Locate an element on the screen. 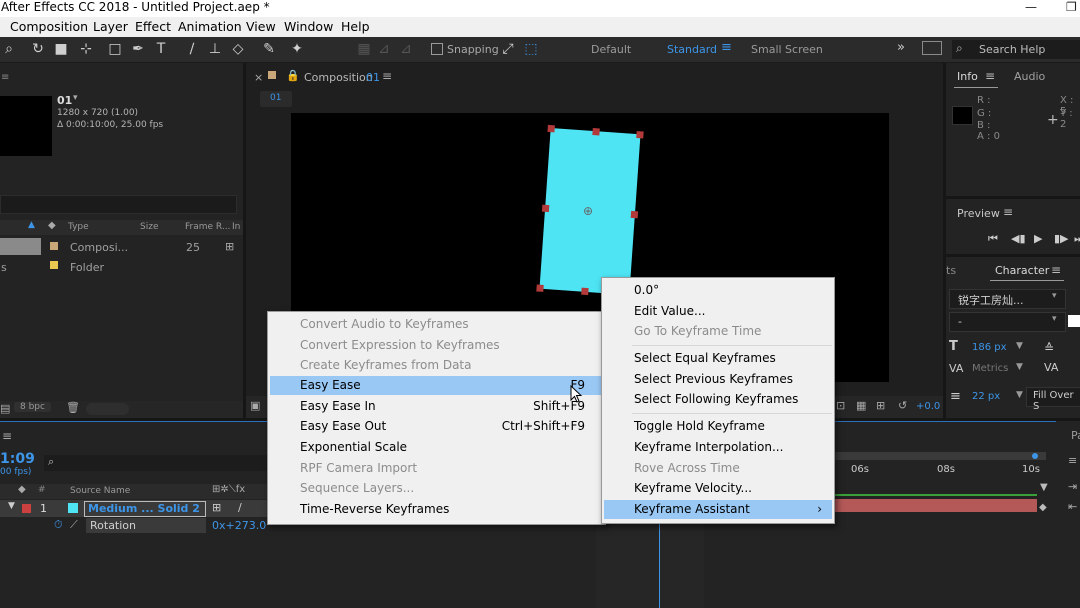 Image resolution: width=1080 pixels, height=608 pixels. menu-item-keyframe-assistant: Keyframe Assistant › is located at coordinates (718, 509).